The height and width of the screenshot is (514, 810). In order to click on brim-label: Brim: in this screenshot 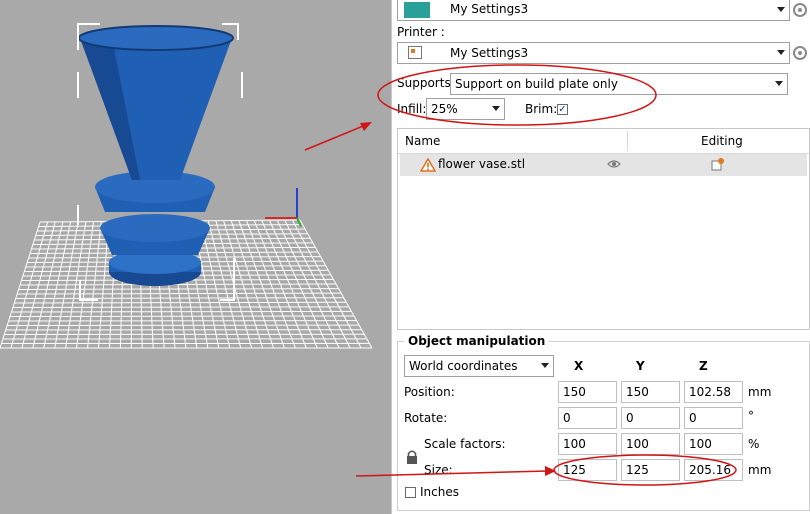, I will do `click(541, 109)`.